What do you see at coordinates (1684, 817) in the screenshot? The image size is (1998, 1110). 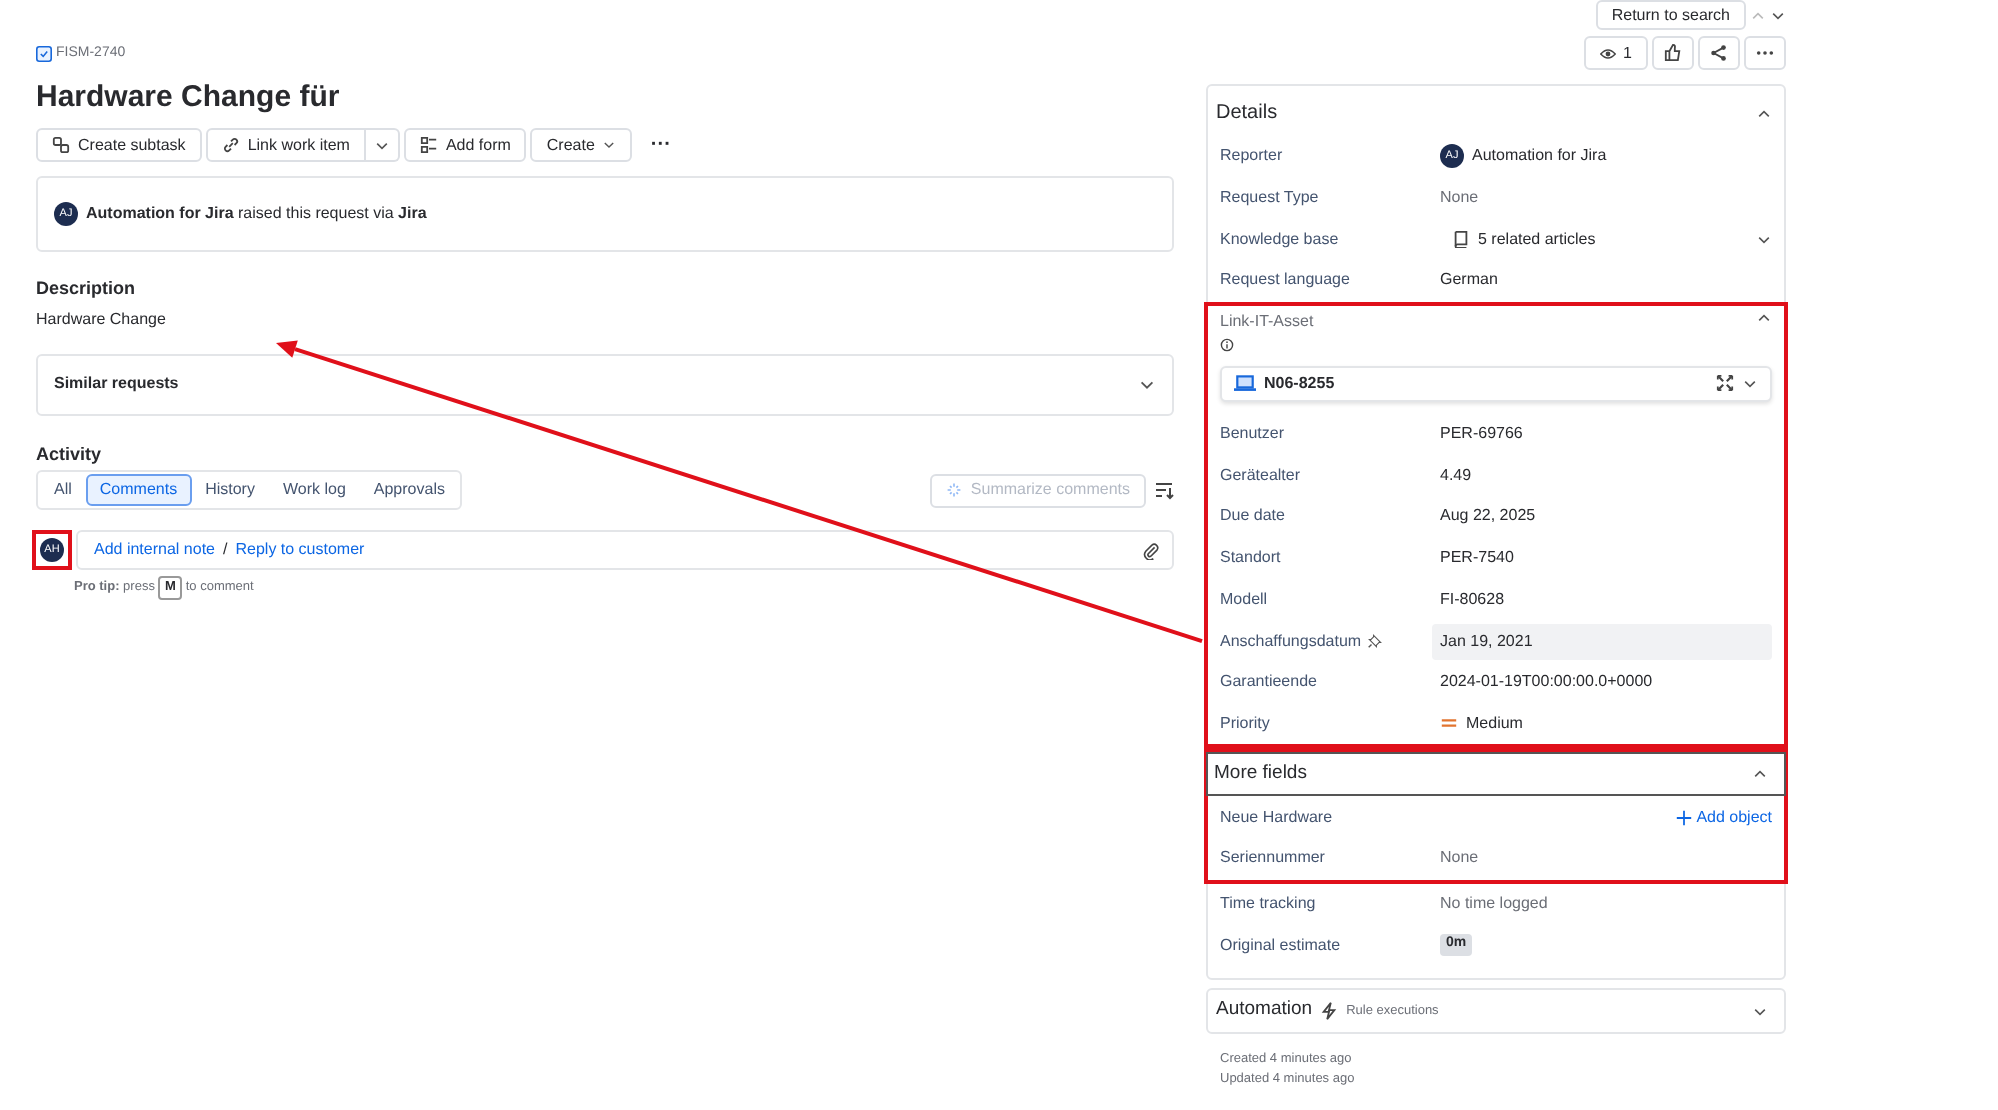 I see `plus-icon` at bounding box center [1684, 817].